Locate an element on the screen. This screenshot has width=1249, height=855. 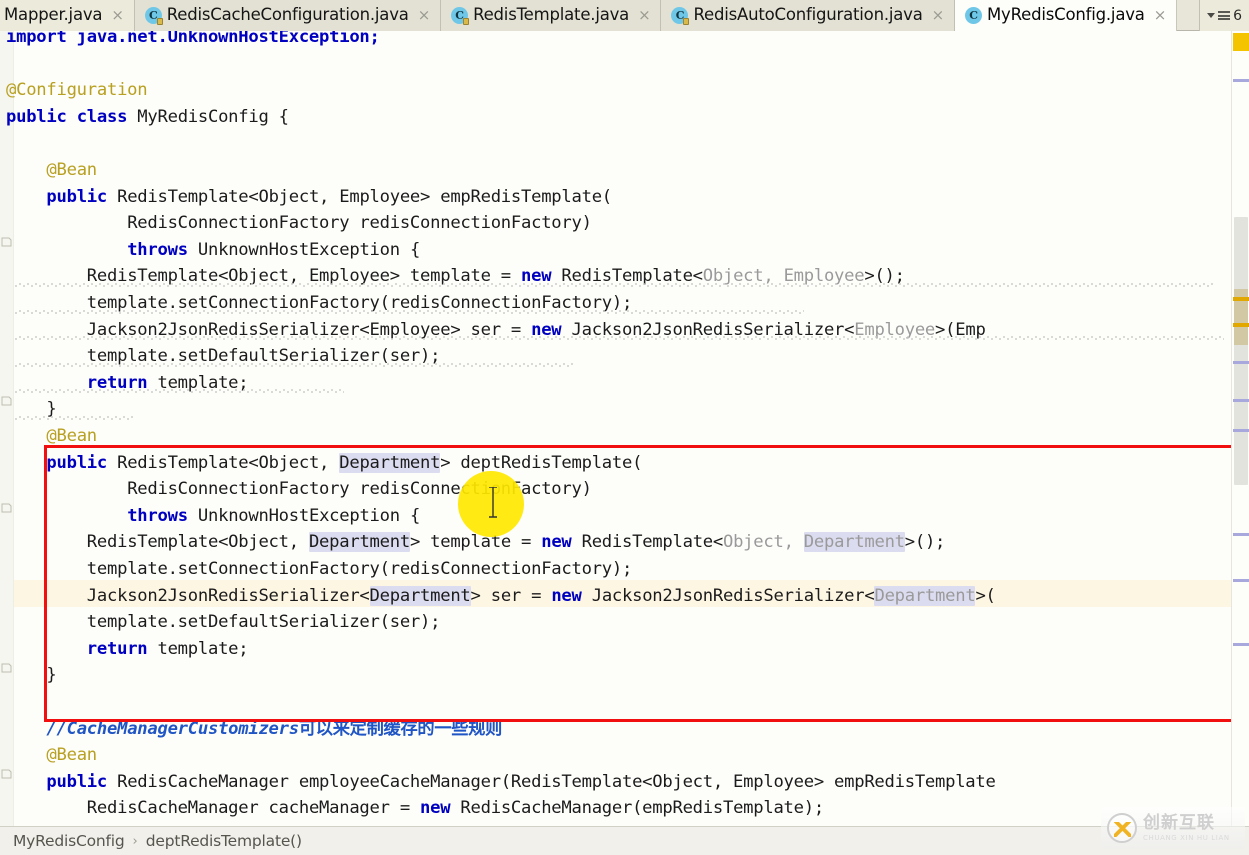
editor-tab-label: RedisTemplate.java is located at coordinates (551, 14).